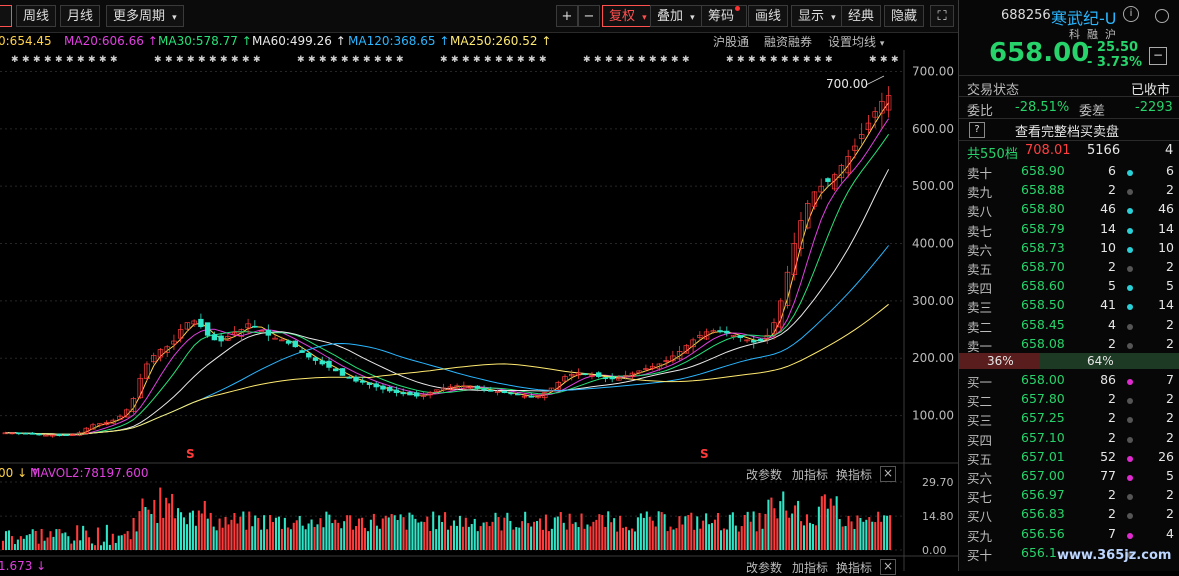 This screenshot has height=576, width=1179. I want to click on fuquan-dropdown: 复权 ▾, so click(628, 16).